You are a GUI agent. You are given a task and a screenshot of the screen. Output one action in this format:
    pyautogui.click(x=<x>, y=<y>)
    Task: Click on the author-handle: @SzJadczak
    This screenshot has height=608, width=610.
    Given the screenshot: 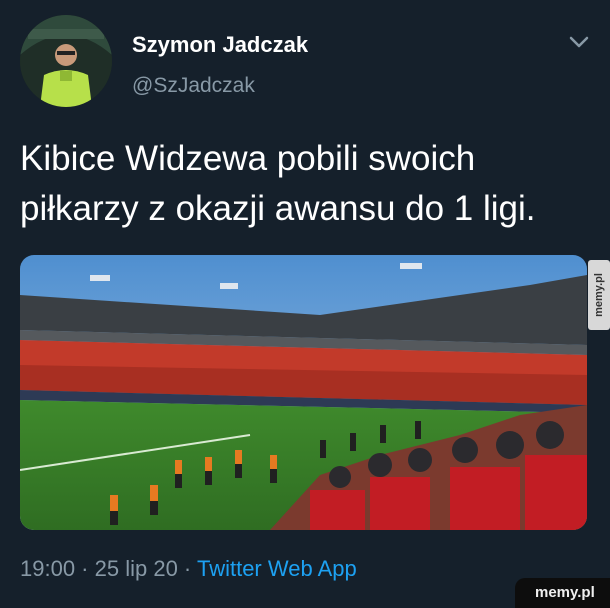 What is the action you would take?
    pyautogui.click(x=193, y=86)
    